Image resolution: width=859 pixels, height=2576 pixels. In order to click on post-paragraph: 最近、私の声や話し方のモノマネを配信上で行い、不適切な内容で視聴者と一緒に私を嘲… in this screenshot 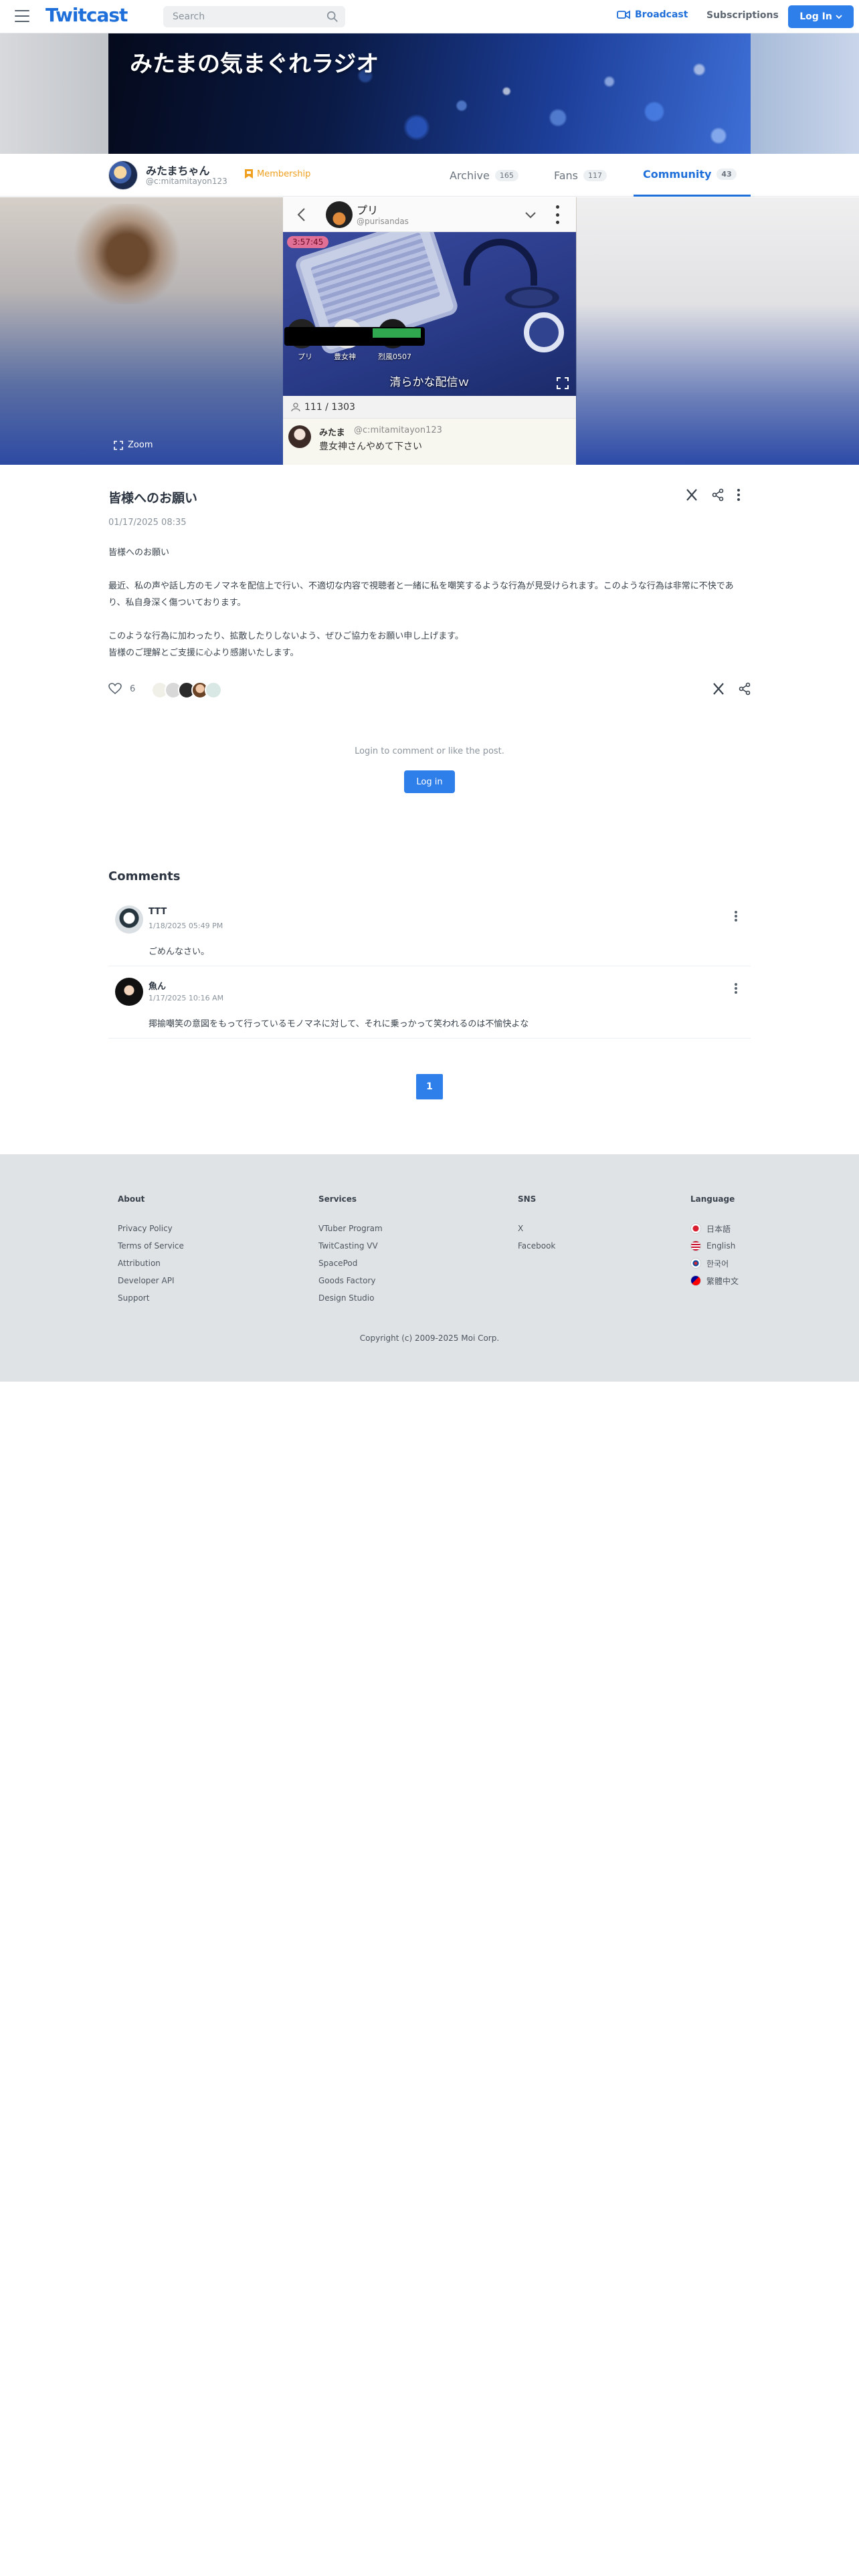, I will do `click(421, 595)`.